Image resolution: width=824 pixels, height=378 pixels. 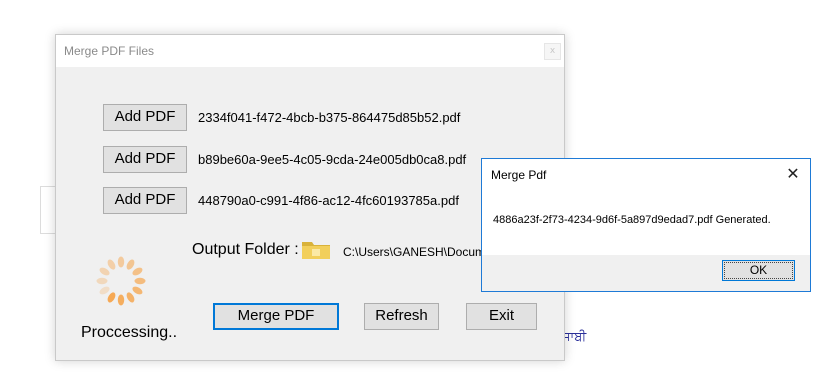 I want to click on add-pdf-button-1: Add PDF, so click(x=145, y=117).